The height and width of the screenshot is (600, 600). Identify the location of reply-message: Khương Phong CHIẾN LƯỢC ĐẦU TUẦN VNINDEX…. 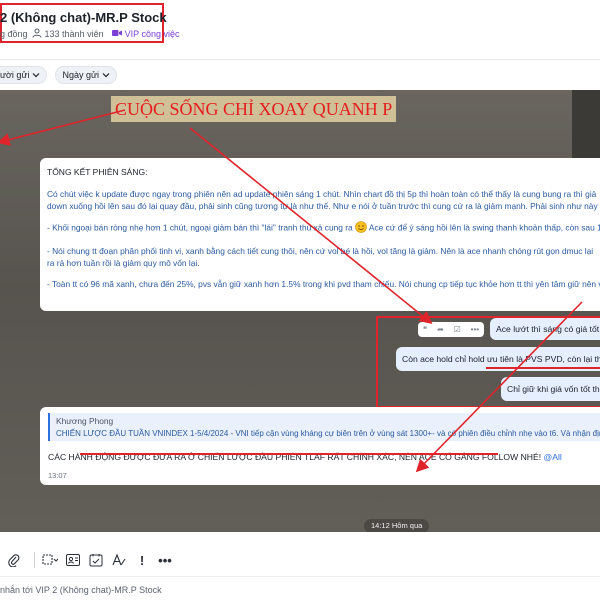
(320, 446).